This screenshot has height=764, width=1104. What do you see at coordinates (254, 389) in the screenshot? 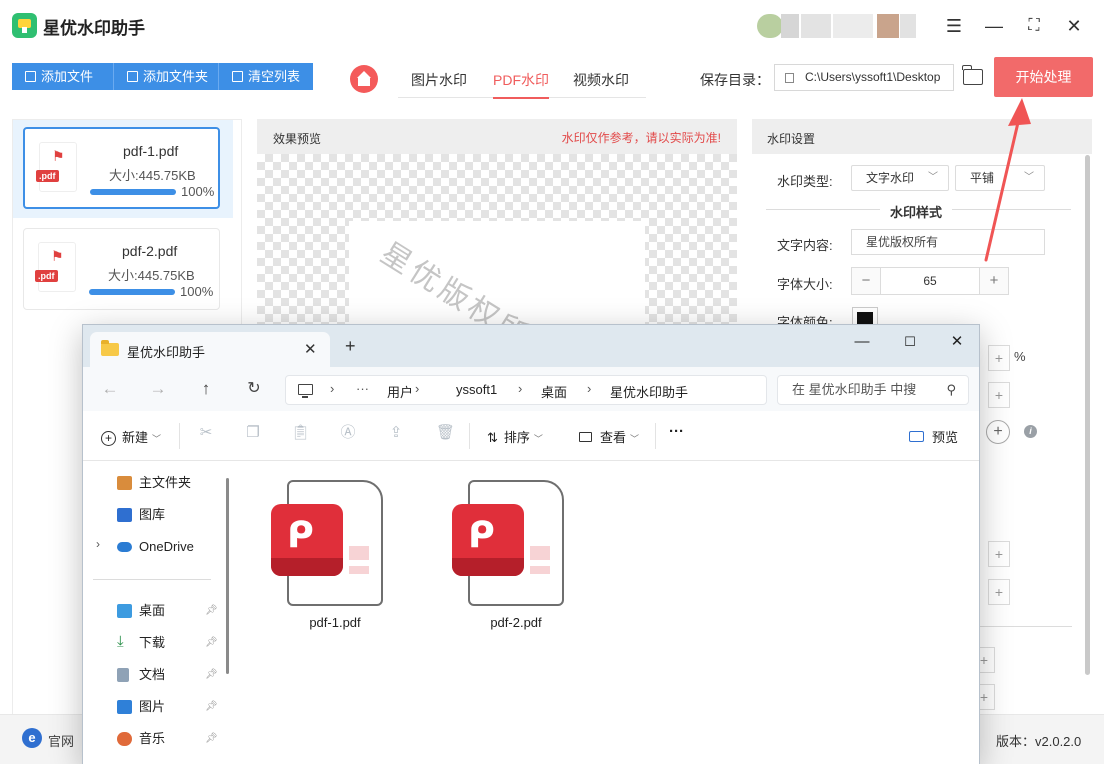
I see `refresh-icon: ↻` at bounding box center [254, 389].